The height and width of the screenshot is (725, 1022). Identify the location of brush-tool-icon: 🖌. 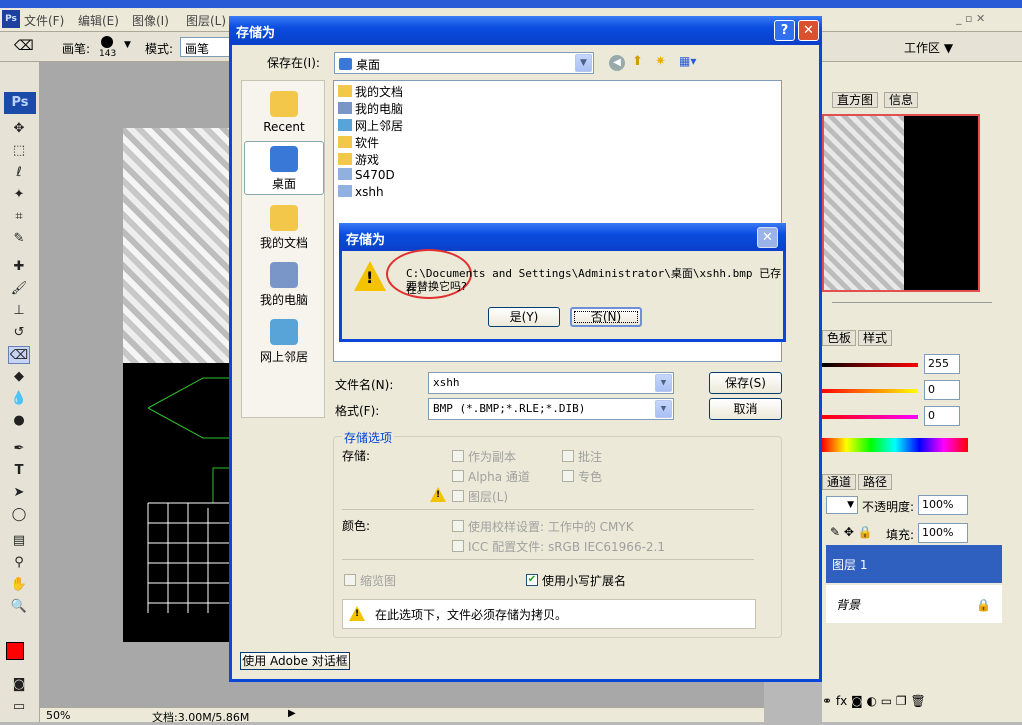
(19, 289).